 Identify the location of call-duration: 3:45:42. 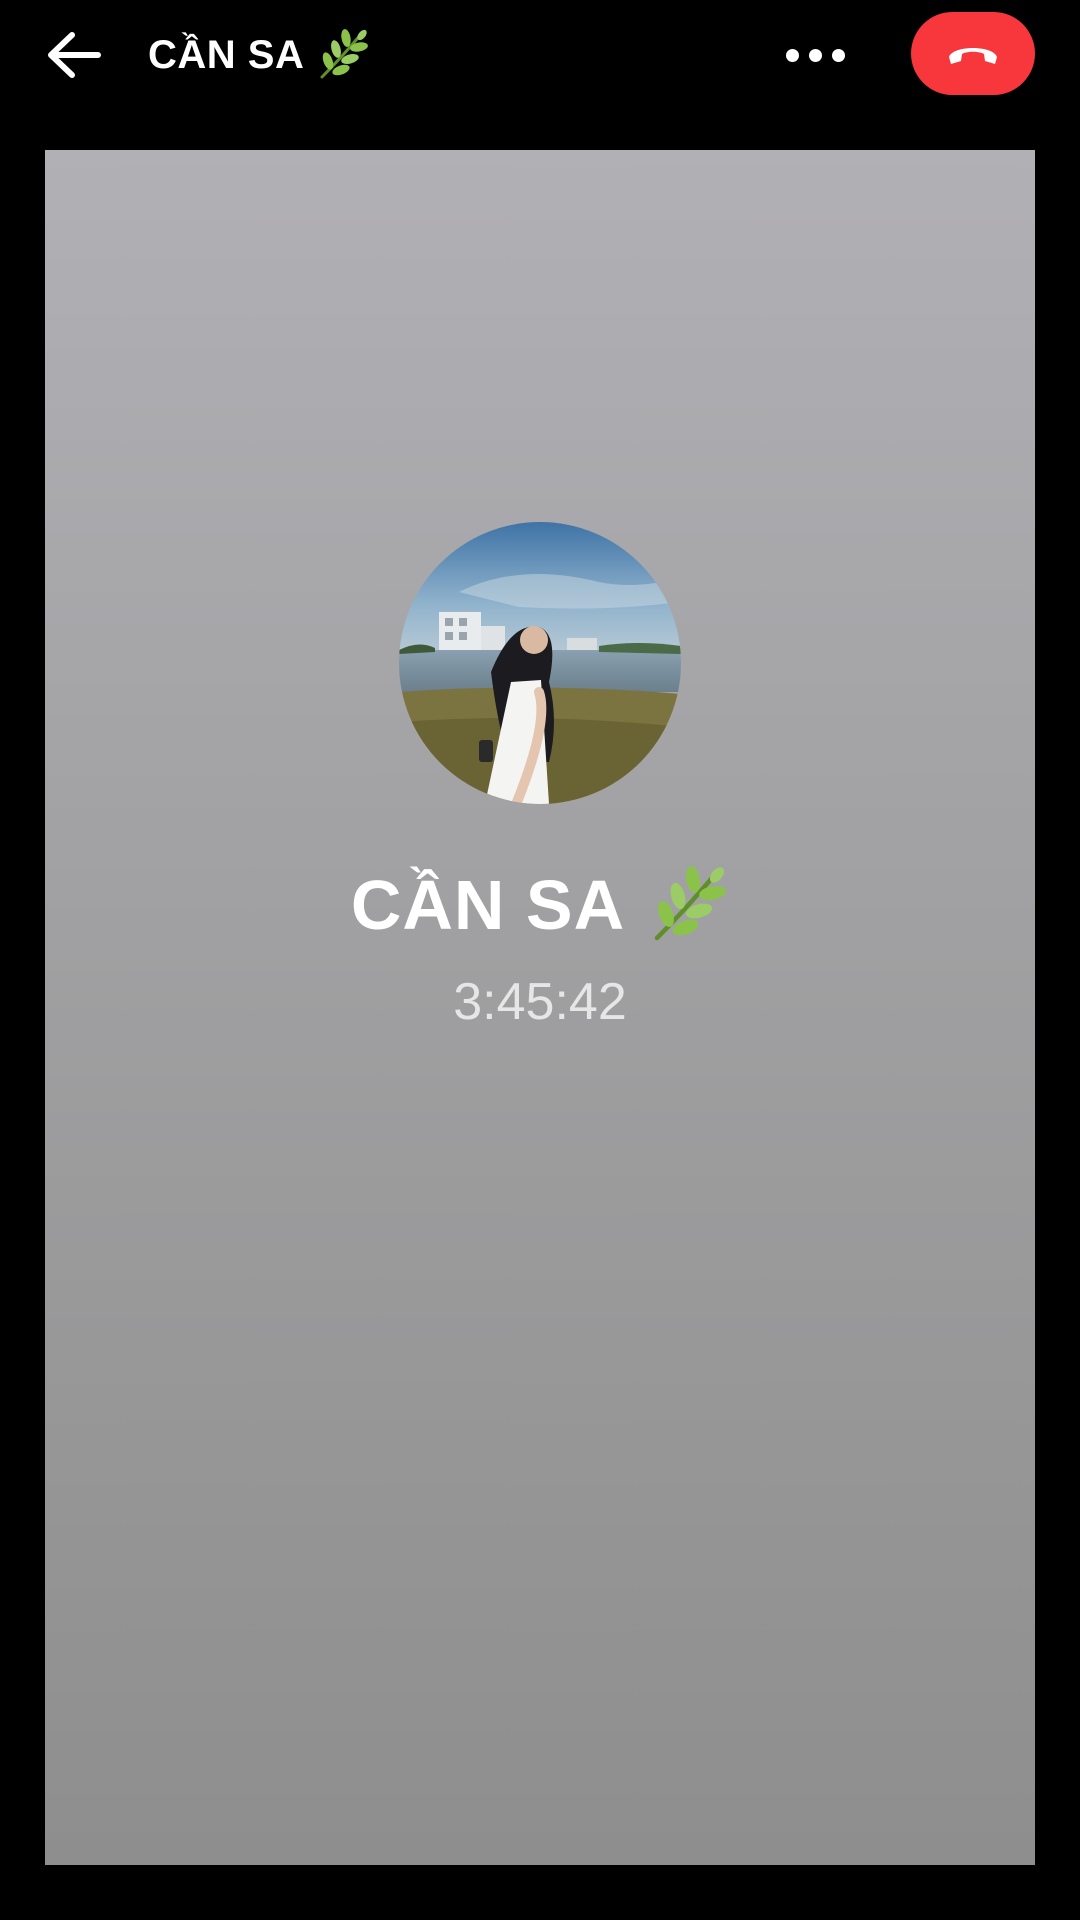
(540, 1002).